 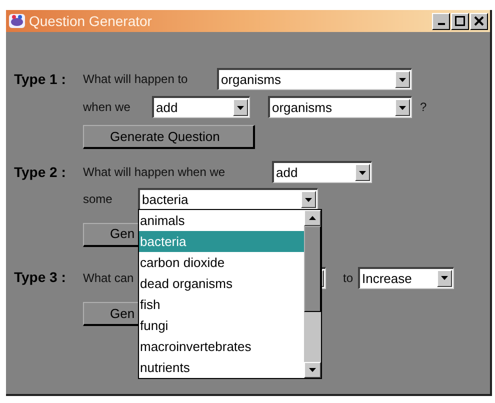 What do you see at coordinates (406, 277) in the screenshot?
I see `dropdown-field: Increase` at bounding box center [406, 277].